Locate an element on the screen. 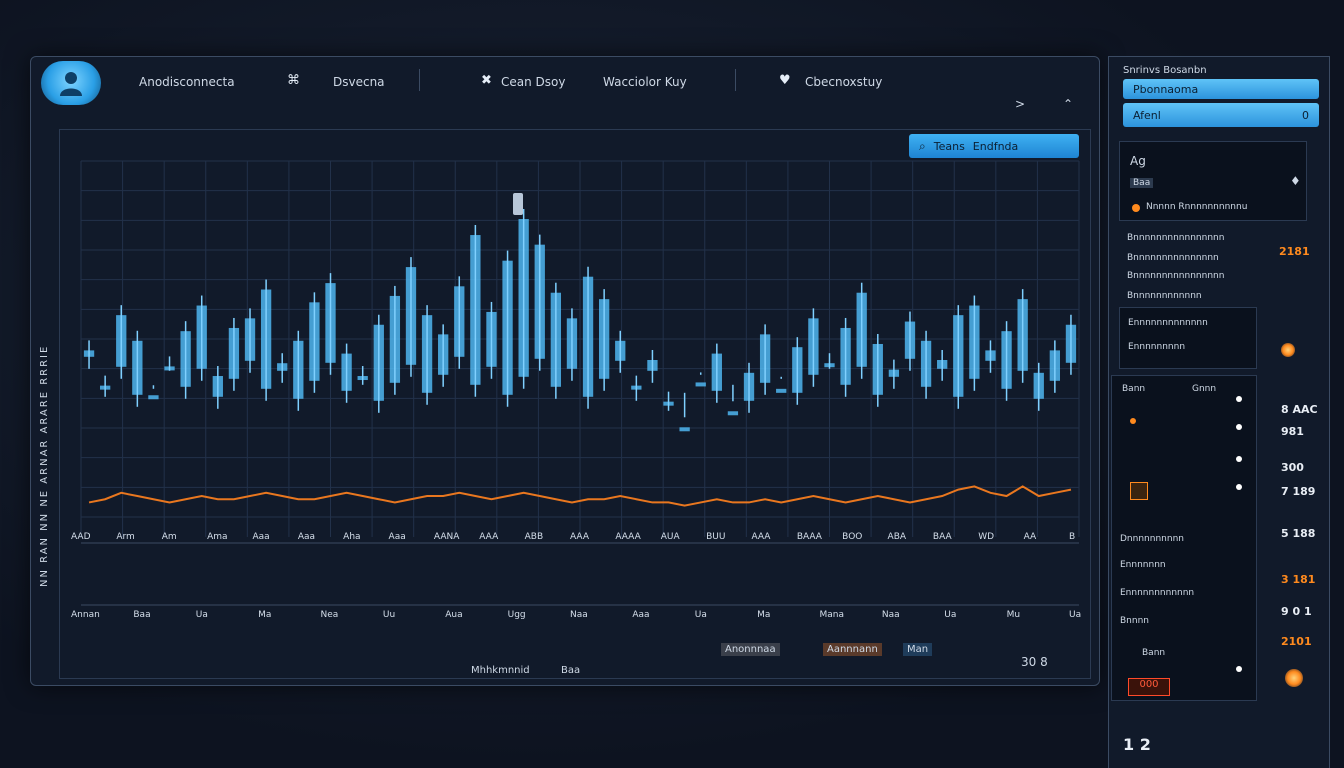  value-highlight: 2181 is located at coordinates (1294, 251).